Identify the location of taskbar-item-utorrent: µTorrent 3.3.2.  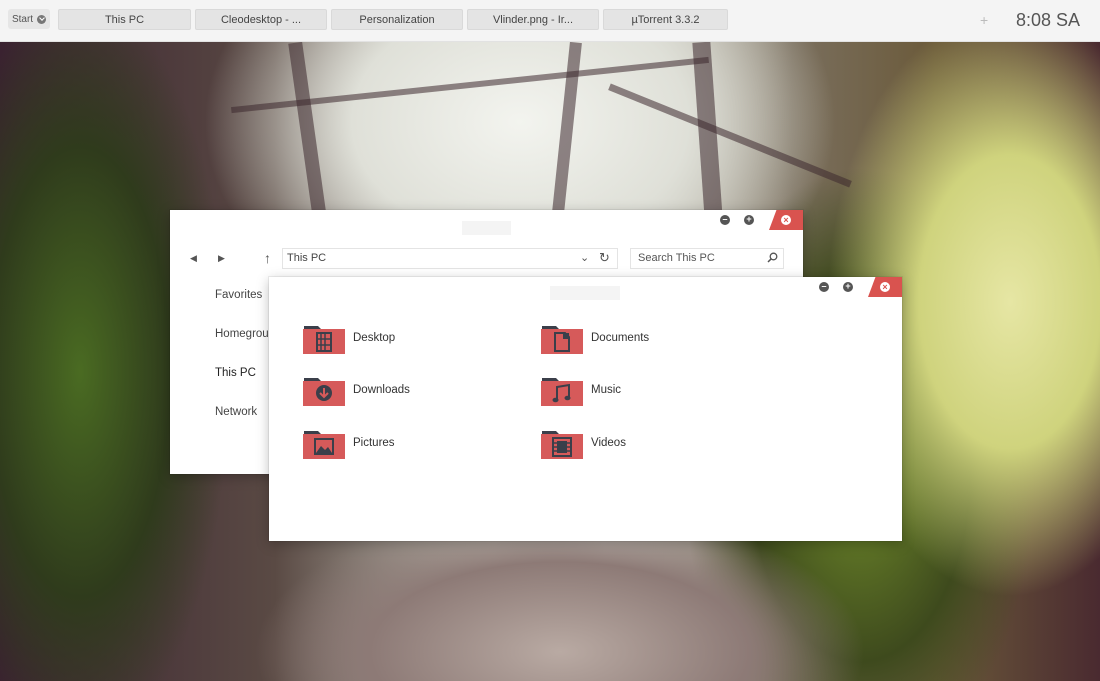
(665, 19).